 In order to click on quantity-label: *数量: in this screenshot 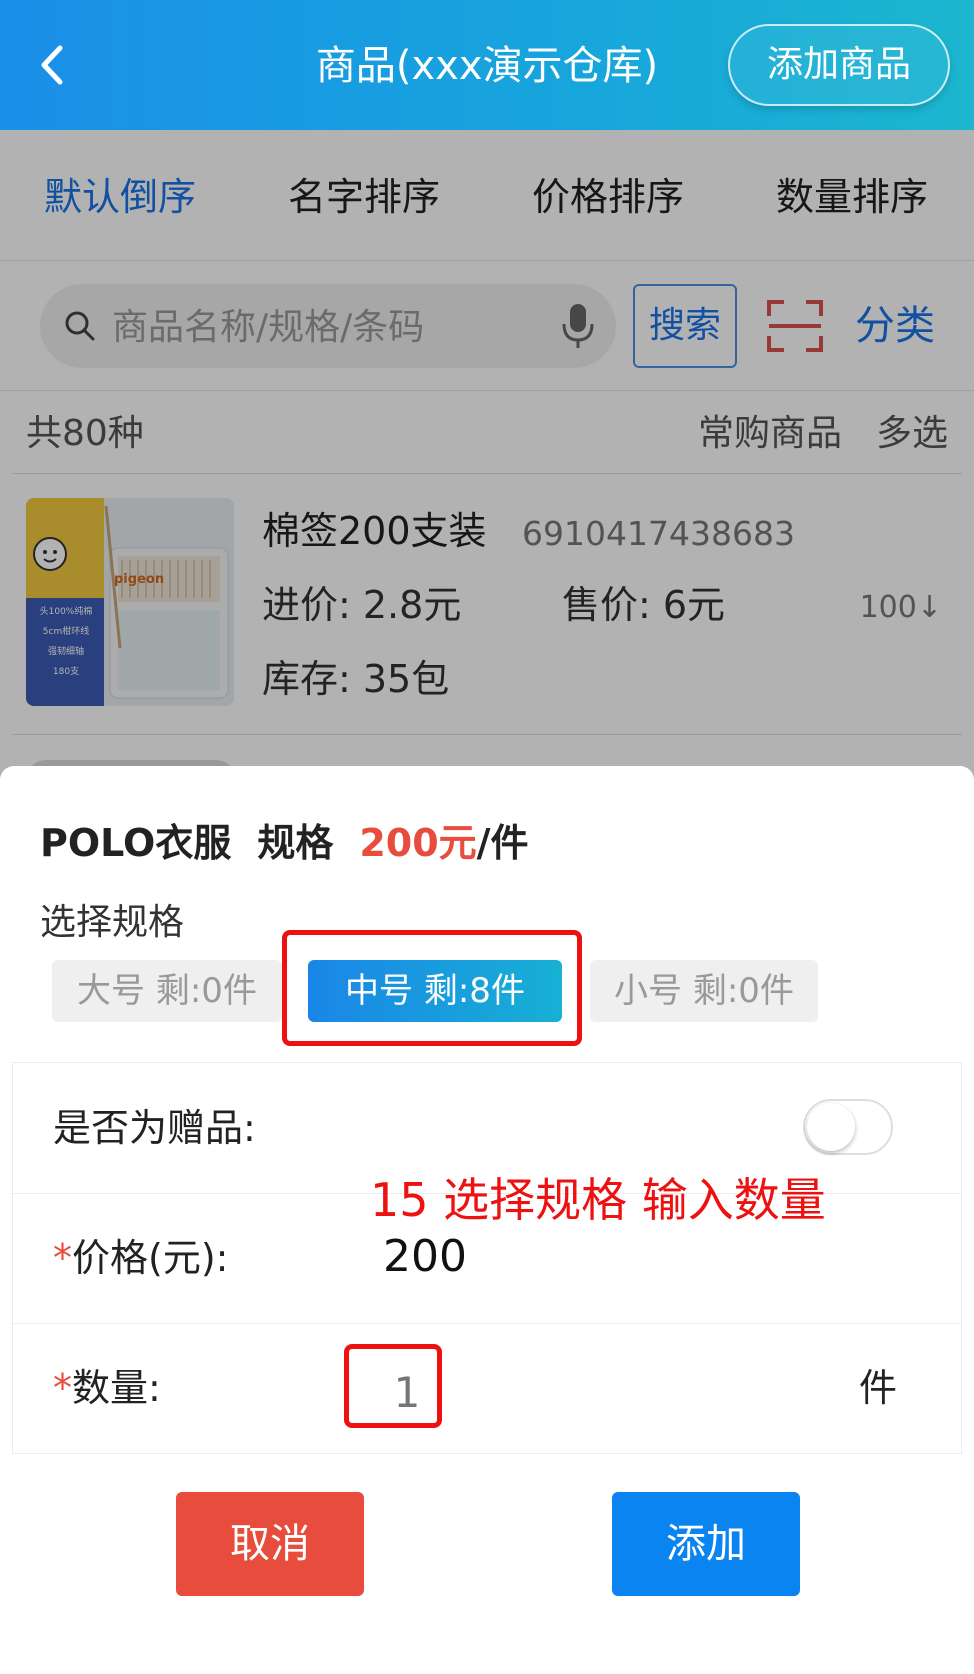, I will do `click(107, 1388)`.